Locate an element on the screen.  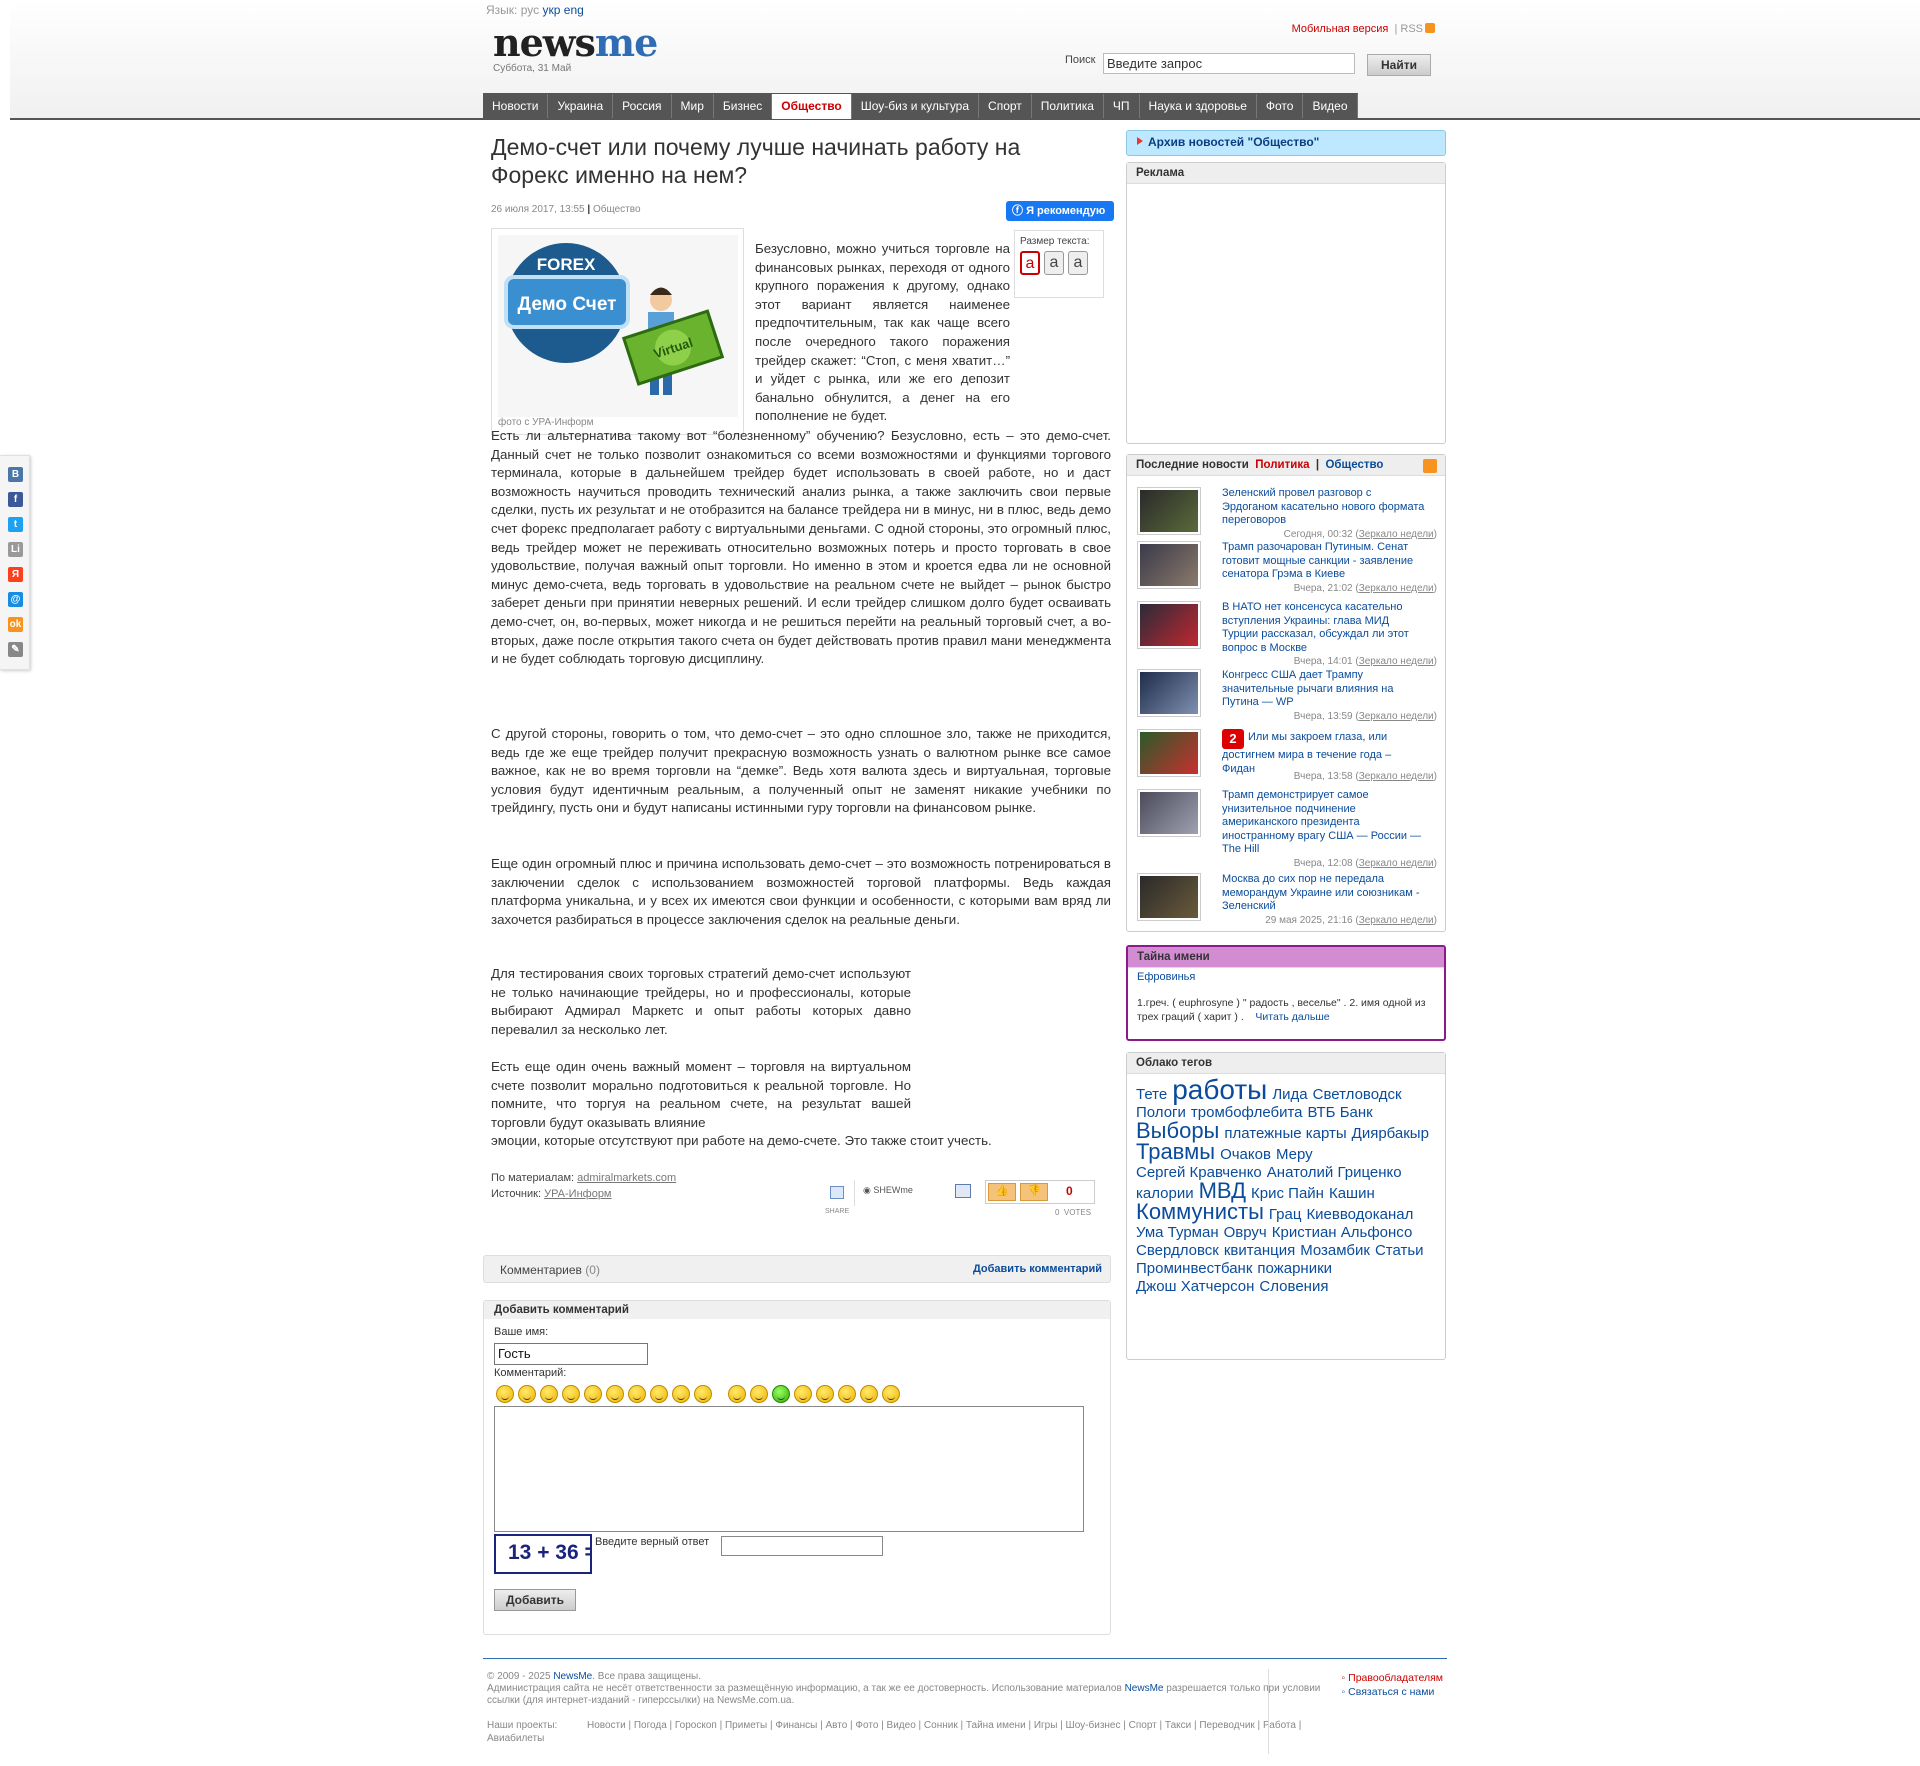
mobile-version-link: Мобильная версия is located at coordinates (1340, 29).